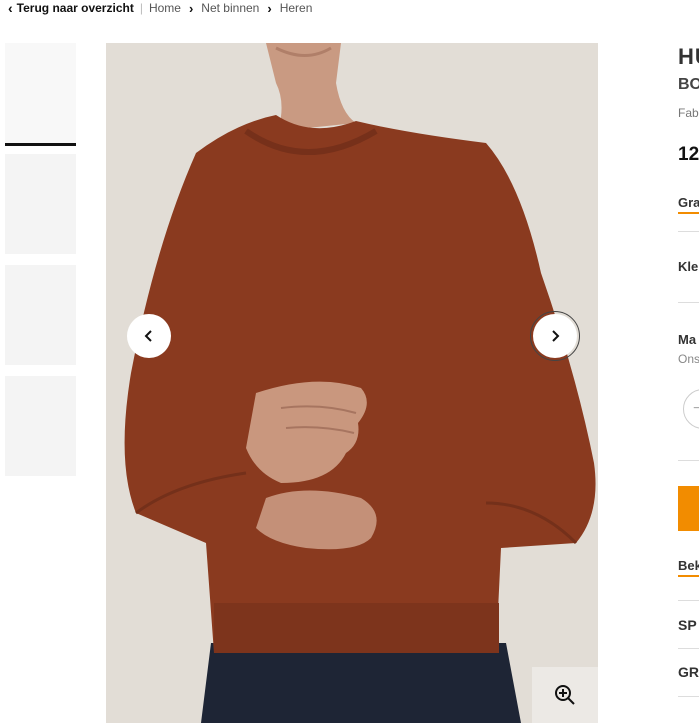 This screenshot has height=723, width=699. Describe the element at coordinates (688, 567) in the screenshot. I see `info-tab: Bek` at that location.